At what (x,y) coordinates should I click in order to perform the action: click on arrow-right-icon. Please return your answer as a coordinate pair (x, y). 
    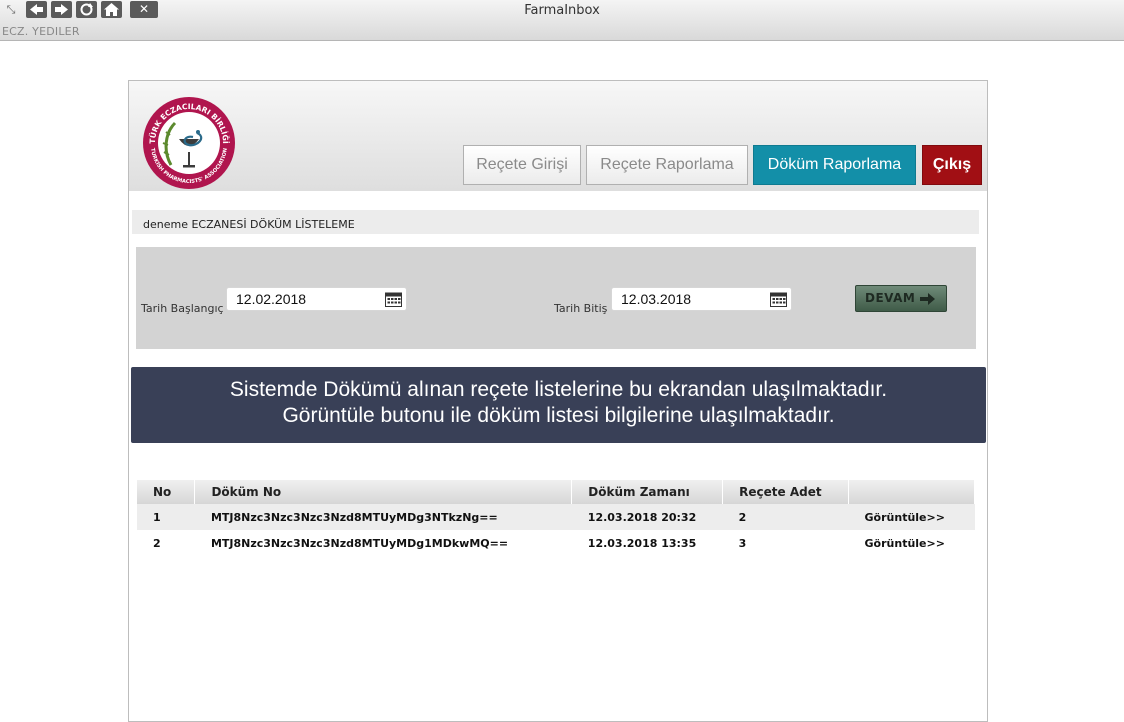
    Looking at the image, I should click on (927, 299).